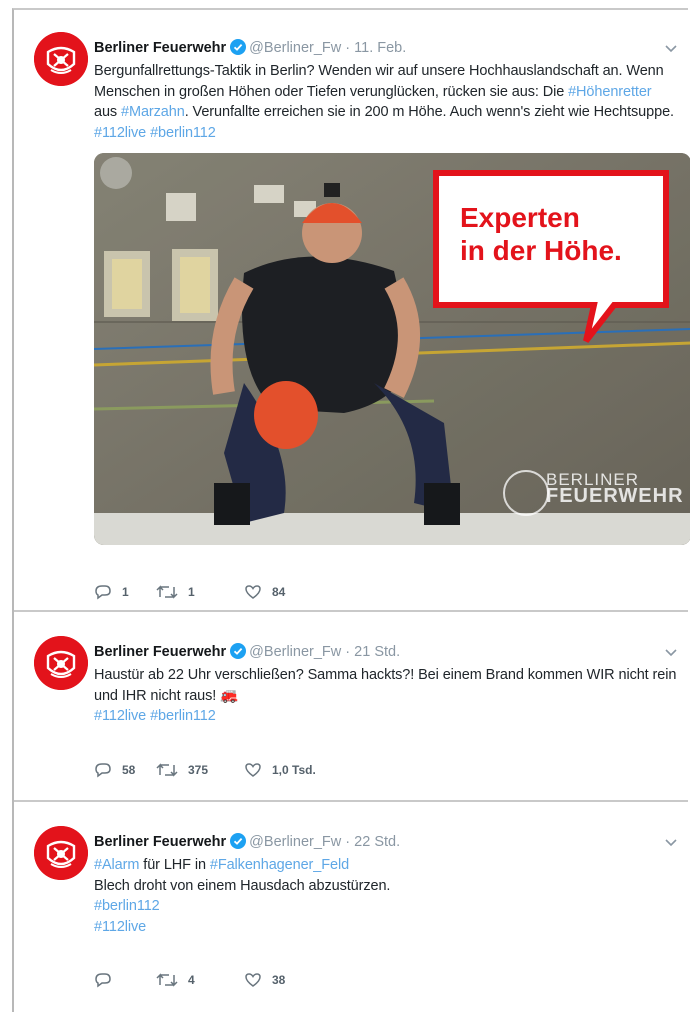 The height and width of the screenshot is (1014, 690). What do you see at coordinates (610, 92) in the screenshot?
I see `hashtag-link: #Höhenretter` at bounding box center [610, 92].